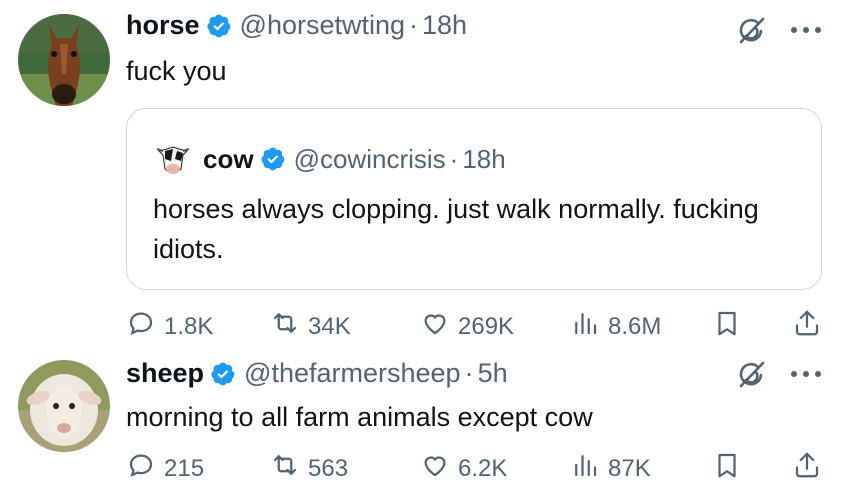 This screenshot has width=841, height=500. What do you see at coordinates (352, 373) in the screenshot?
I see `author-handle: @thefarmersheep` at bounding box center [352, 373].